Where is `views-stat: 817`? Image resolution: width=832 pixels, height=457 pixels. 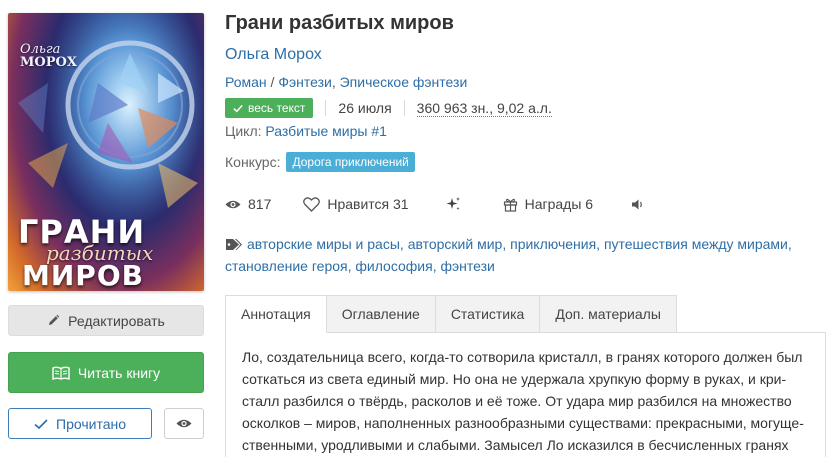 views-stat: 817 is located at coordinates (248, 204).